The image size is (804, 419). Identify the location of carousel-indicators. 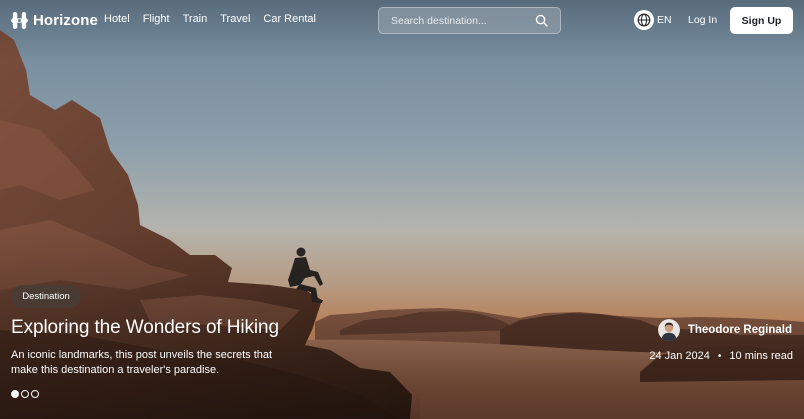
(26, 394).